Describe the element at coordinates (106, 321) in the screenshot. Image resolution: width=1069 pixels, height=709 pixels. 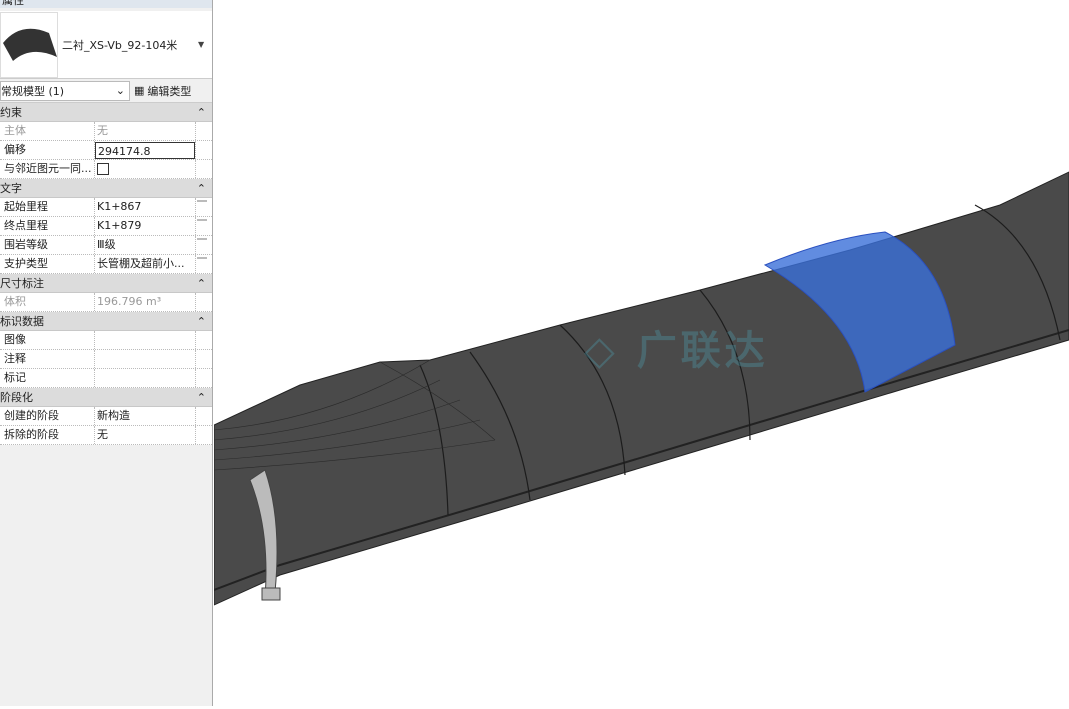
I see `group-header: 标识数据 ⌃` at that location.